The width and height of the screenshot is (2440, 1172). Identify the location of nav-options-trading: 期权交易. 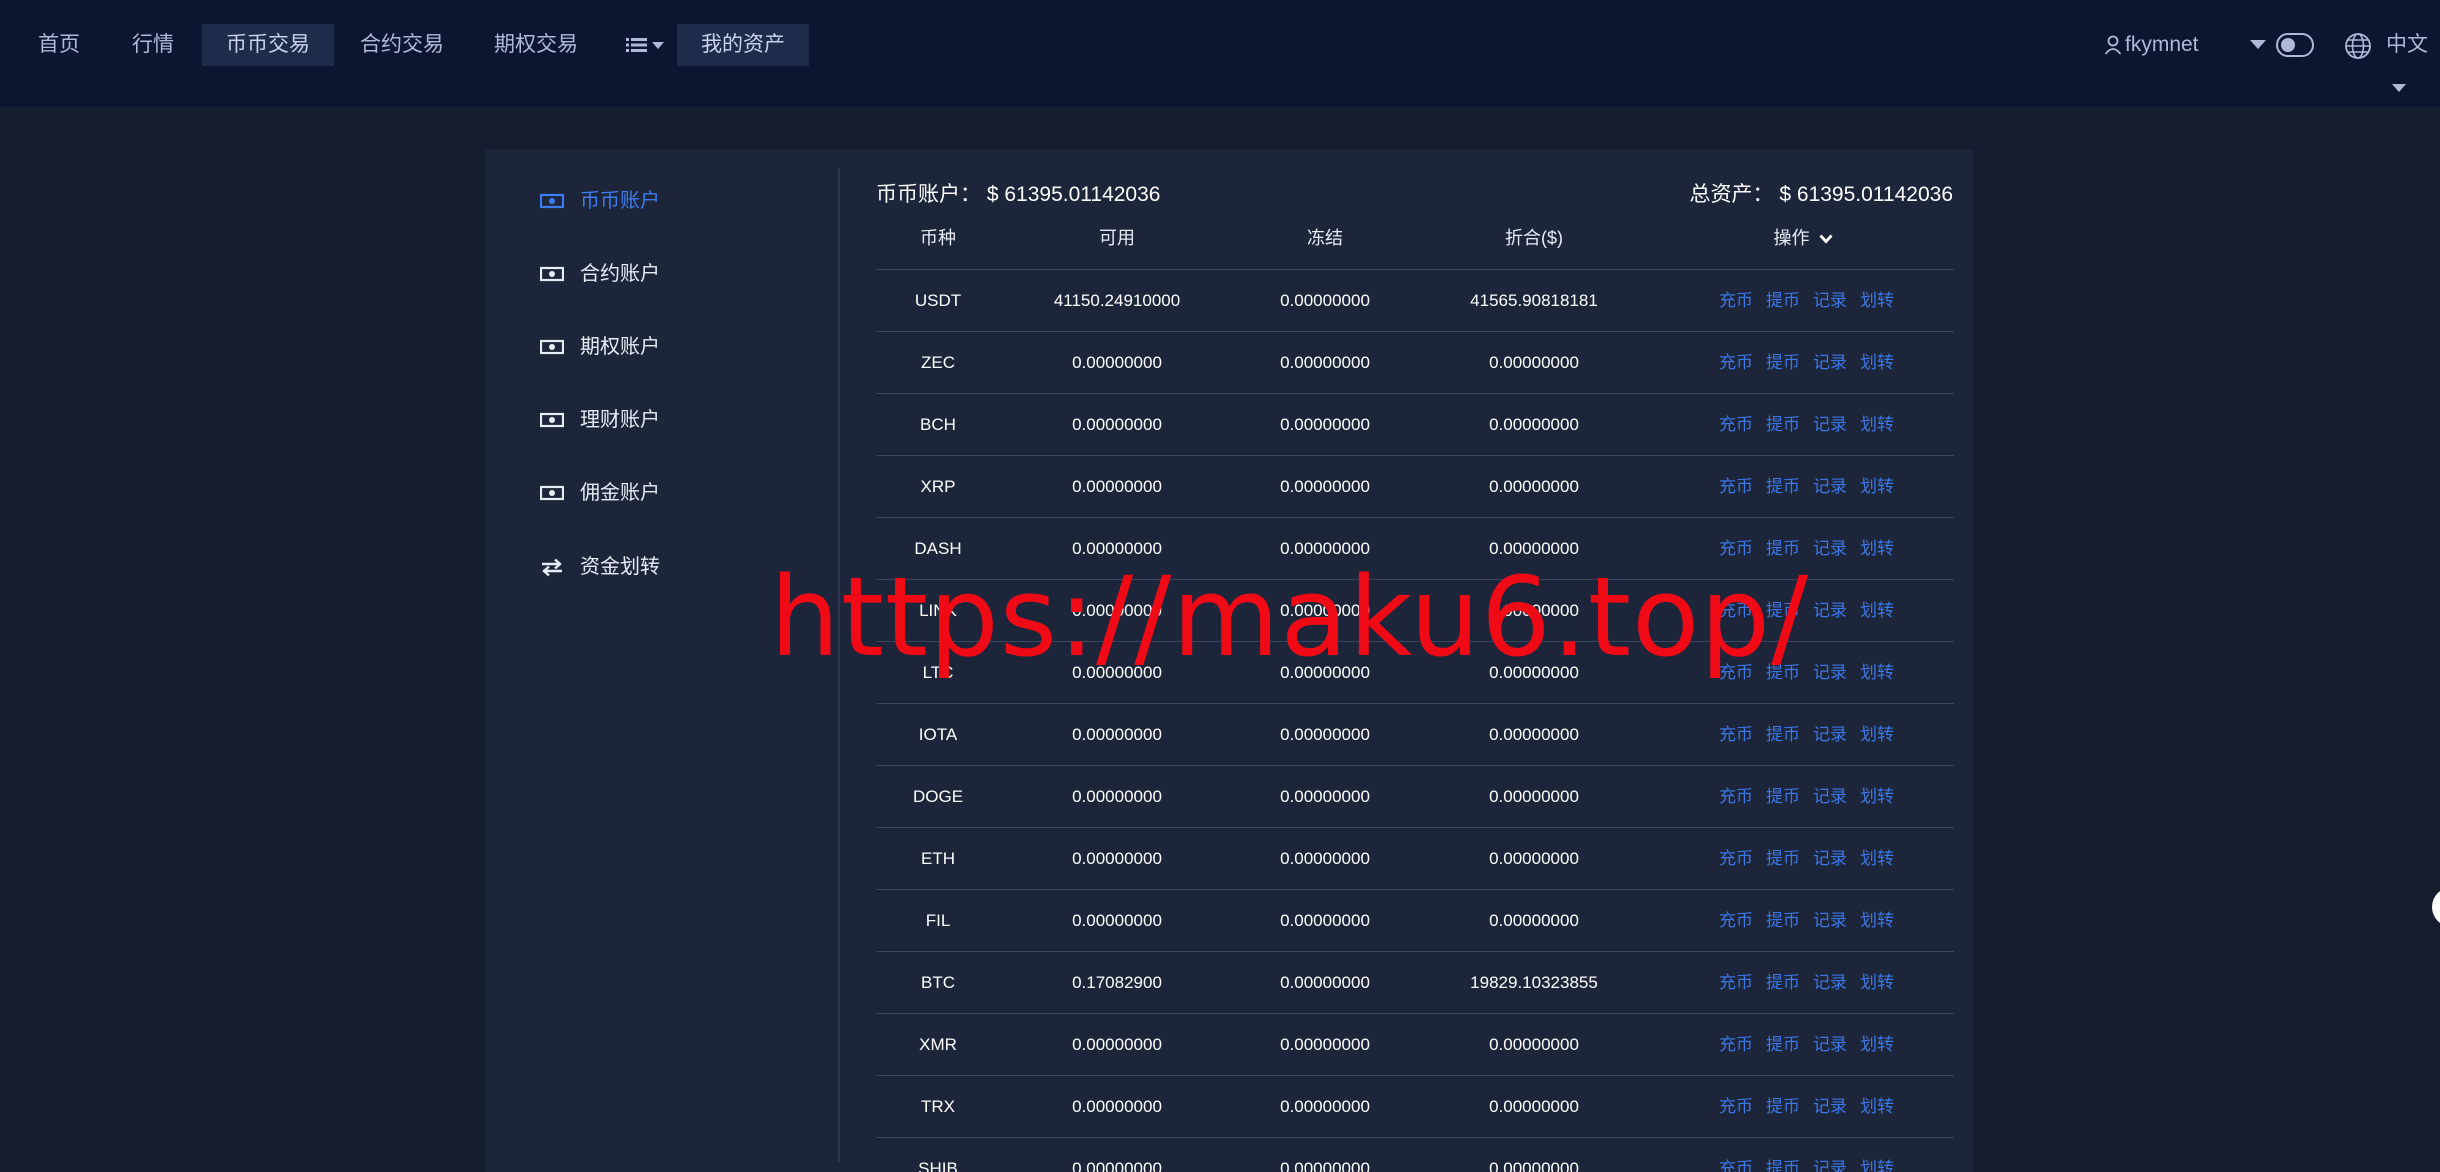
(536, 45).